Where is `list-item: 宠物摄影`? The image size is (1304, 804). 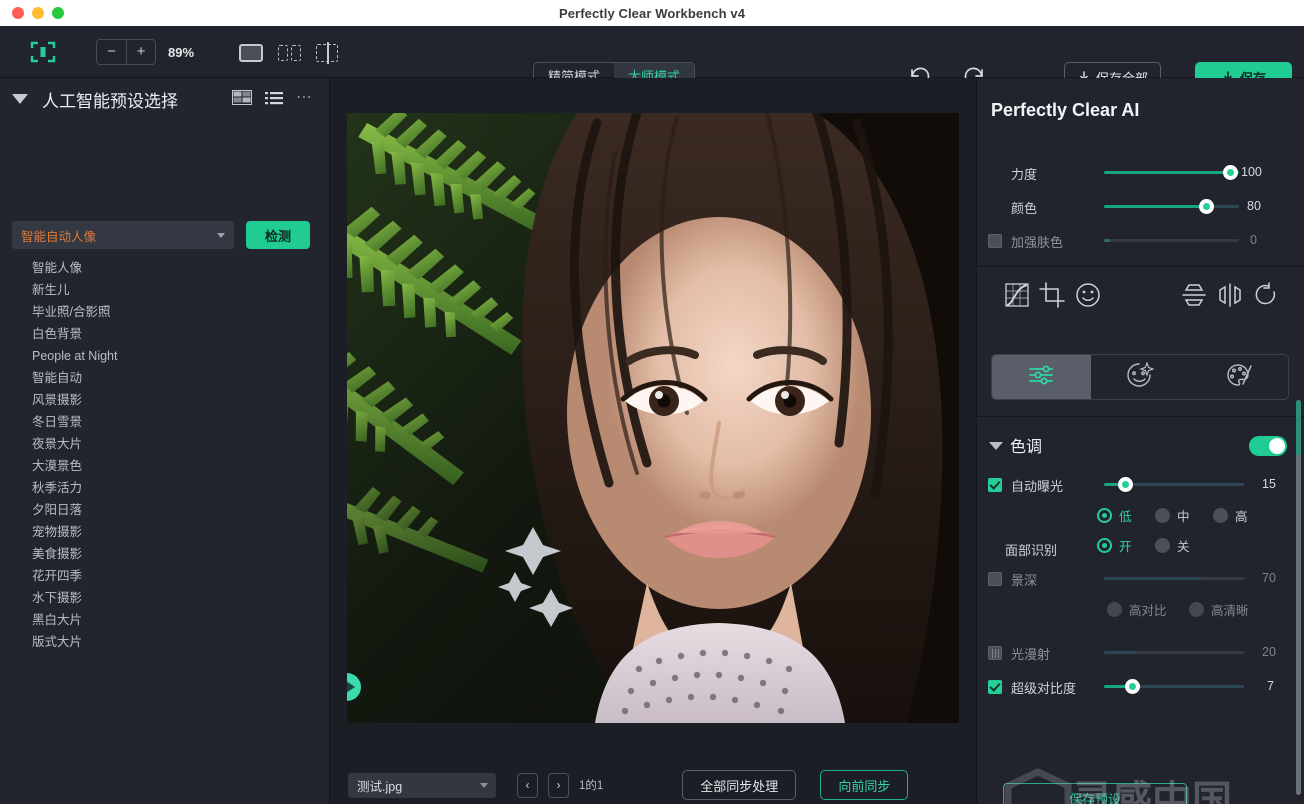 list-item: 宠物摄影 is located at coordinates (165, 532).